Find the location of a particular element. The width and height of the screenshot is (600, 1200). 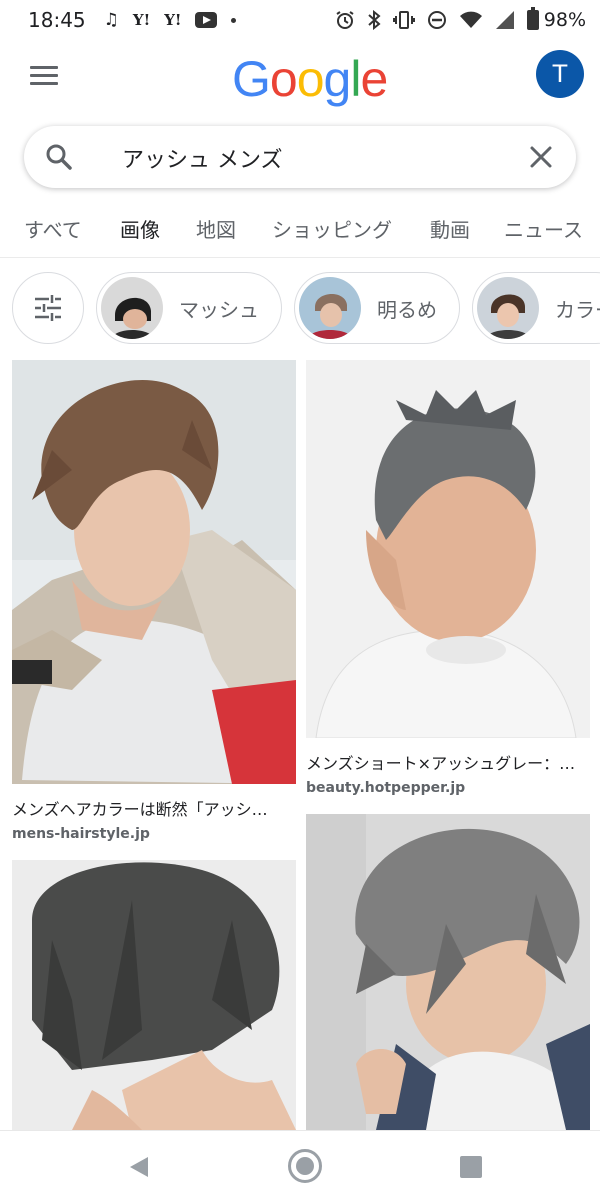

alarm-icon is located at coordinates (345, 20).